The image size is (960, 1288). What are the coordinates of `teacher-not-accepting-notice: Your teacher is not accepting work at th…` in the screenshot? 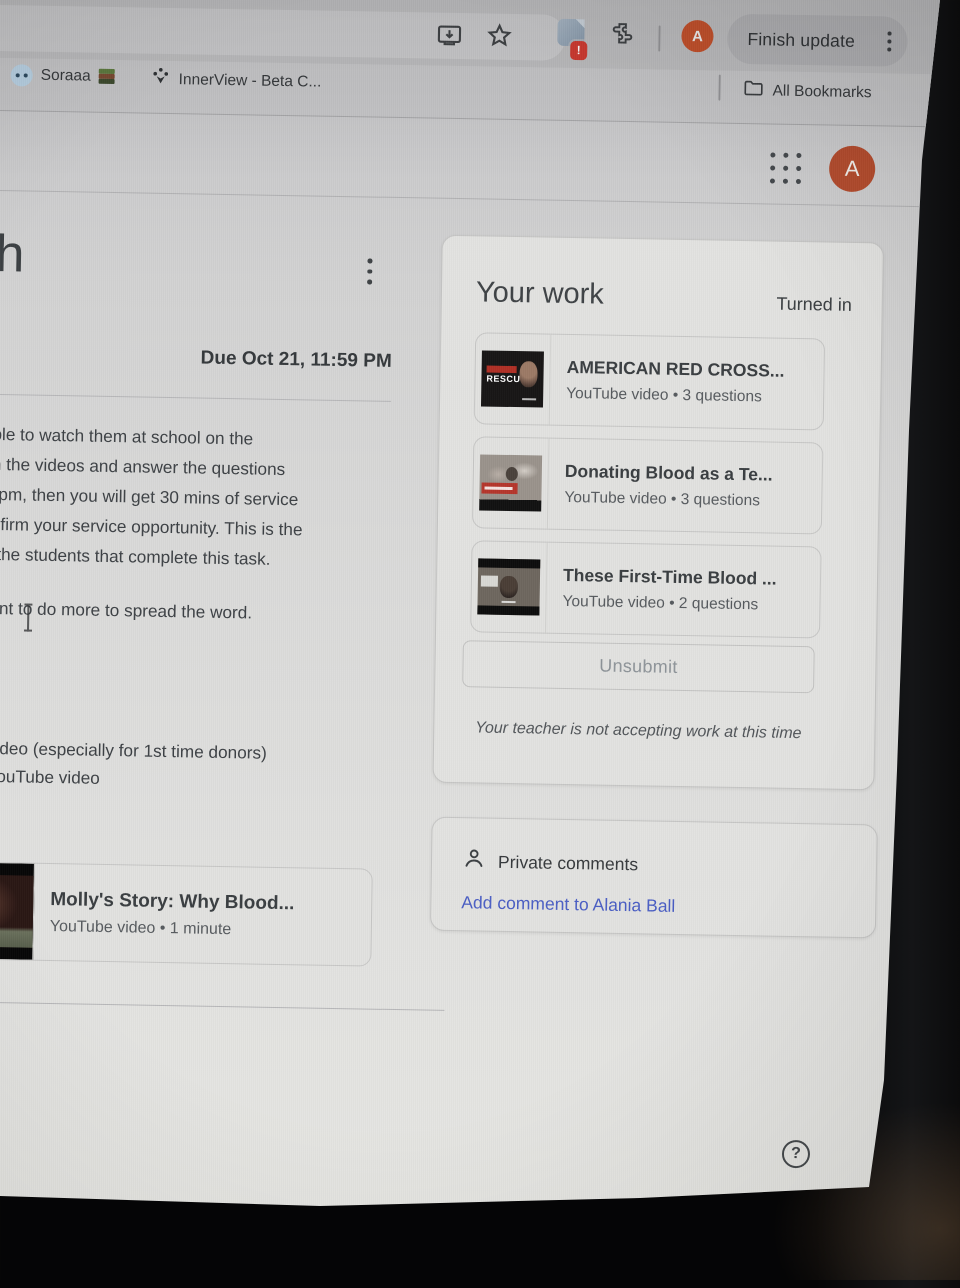 It's located at (638, 731).